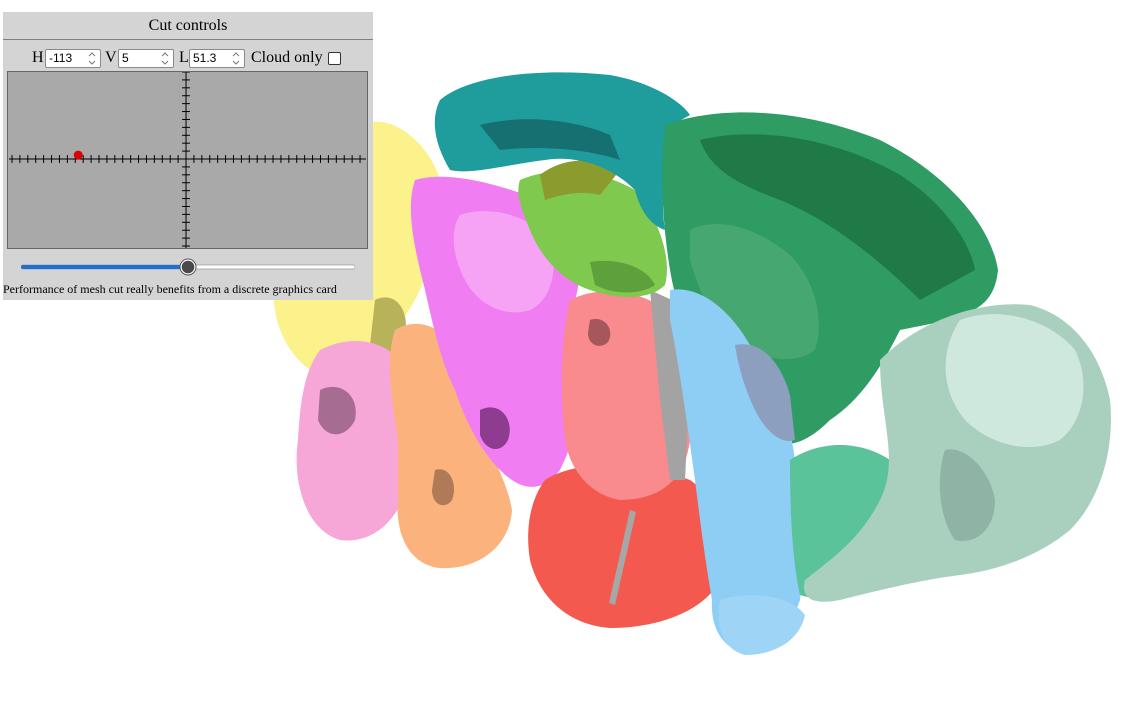 Image resolution: width=1135 pixels, height=702 pixels. I want to click on pad-axes, so click(187, 160).